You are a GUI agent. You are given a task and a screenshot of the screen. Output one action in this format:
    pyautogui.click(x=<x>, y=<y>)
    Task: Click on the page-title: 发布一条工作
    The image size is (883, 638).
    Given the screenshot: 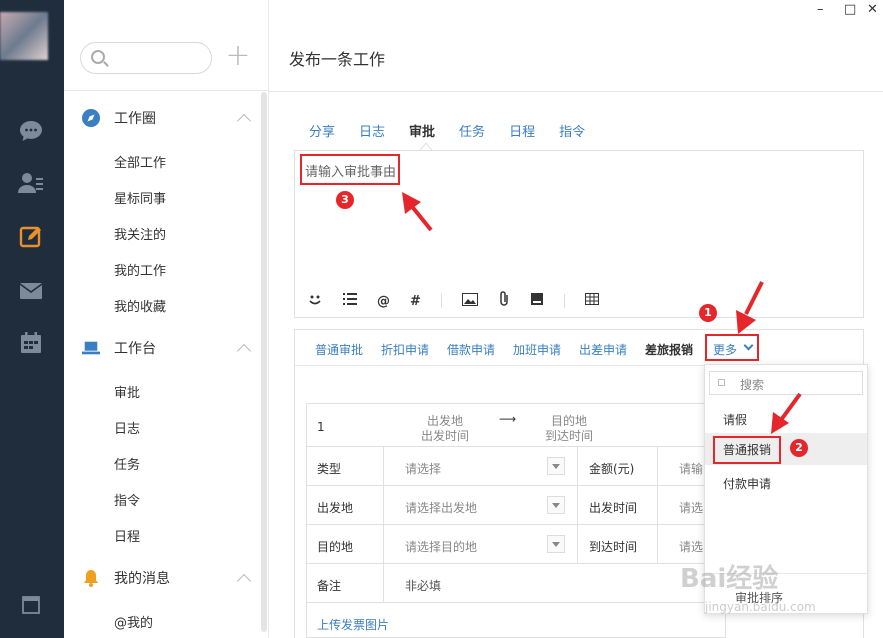 What is the action you would take?
    pyautogui.click(x=337, y=59)
    